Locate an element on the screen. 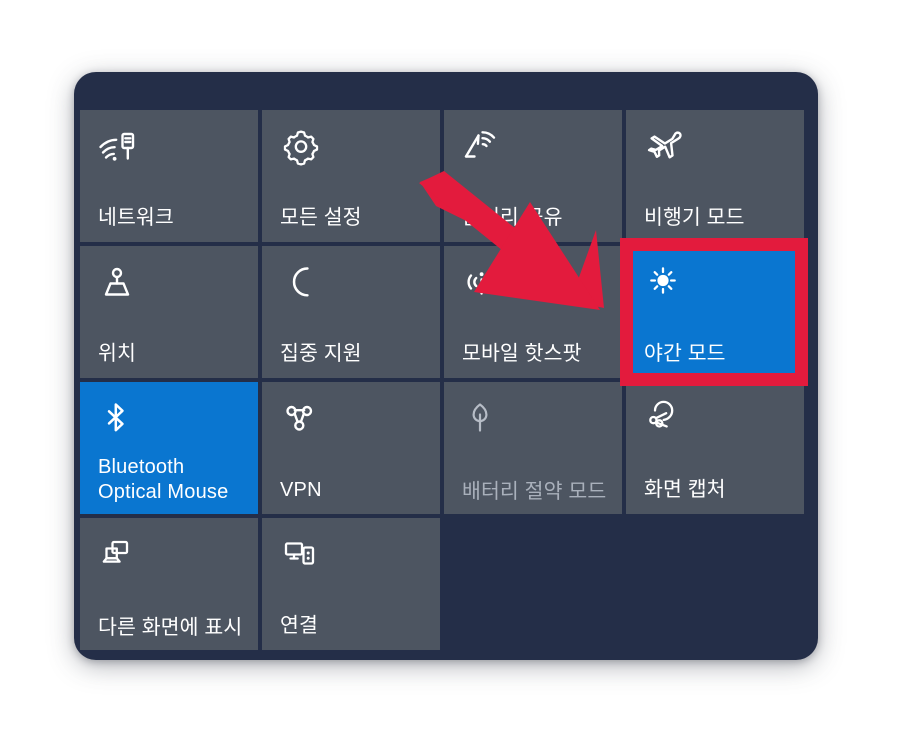  quick-action-tile-all-settings: 모든 설정 is located at coordinates (351, 176).